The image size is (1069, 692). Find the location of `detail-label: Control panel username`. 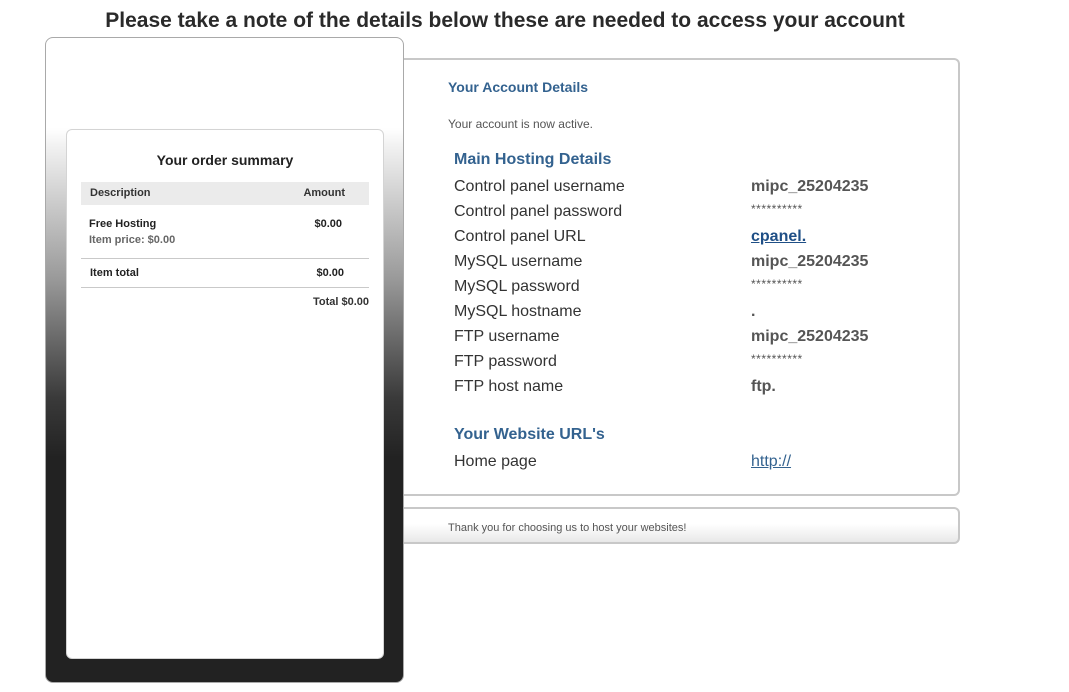

detail-label: Control panel username is located at coordinates (539, 186).